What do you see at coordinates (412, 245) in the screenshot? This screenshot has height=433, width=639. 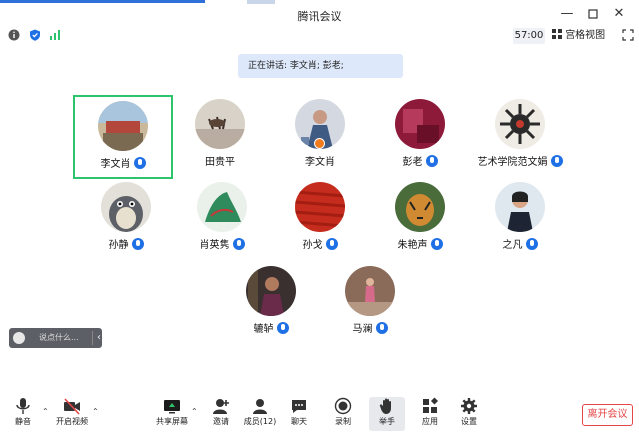 I see `participant-name: 朱艳声` at bounding box center [412, 245].